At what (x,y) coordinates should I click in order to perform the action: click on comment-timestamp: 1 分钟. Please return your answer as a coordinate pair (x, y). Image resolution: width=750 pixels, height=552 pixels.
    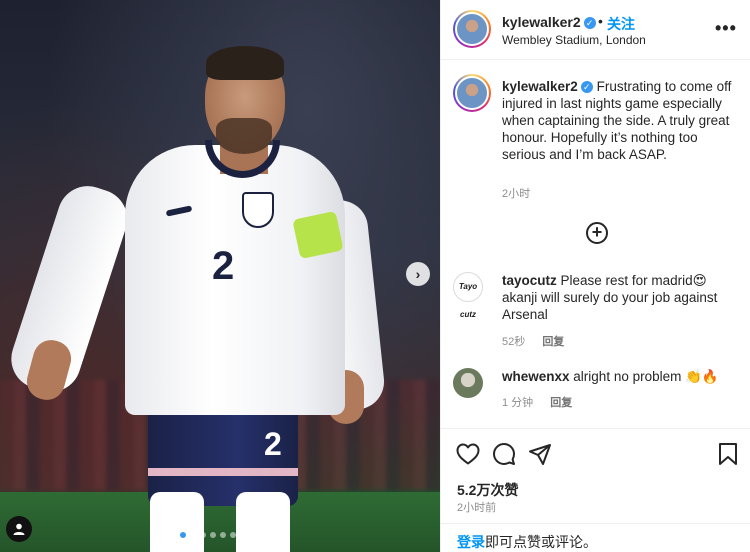
    Looking at the image, I should click on (518, 403).